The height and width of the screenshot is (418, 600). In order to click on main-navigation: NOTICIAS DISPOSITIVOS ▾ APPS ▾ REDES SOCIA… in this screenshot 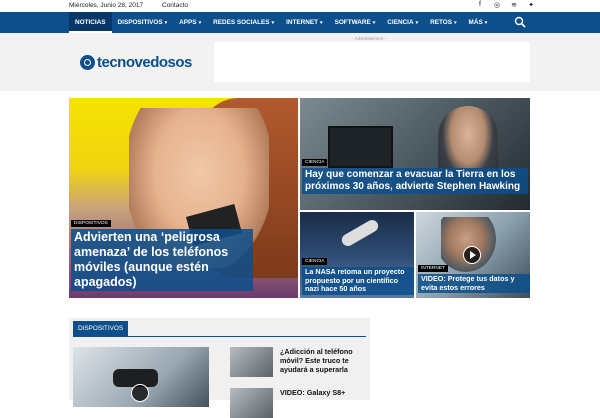, I will do `click(300, 22)`.